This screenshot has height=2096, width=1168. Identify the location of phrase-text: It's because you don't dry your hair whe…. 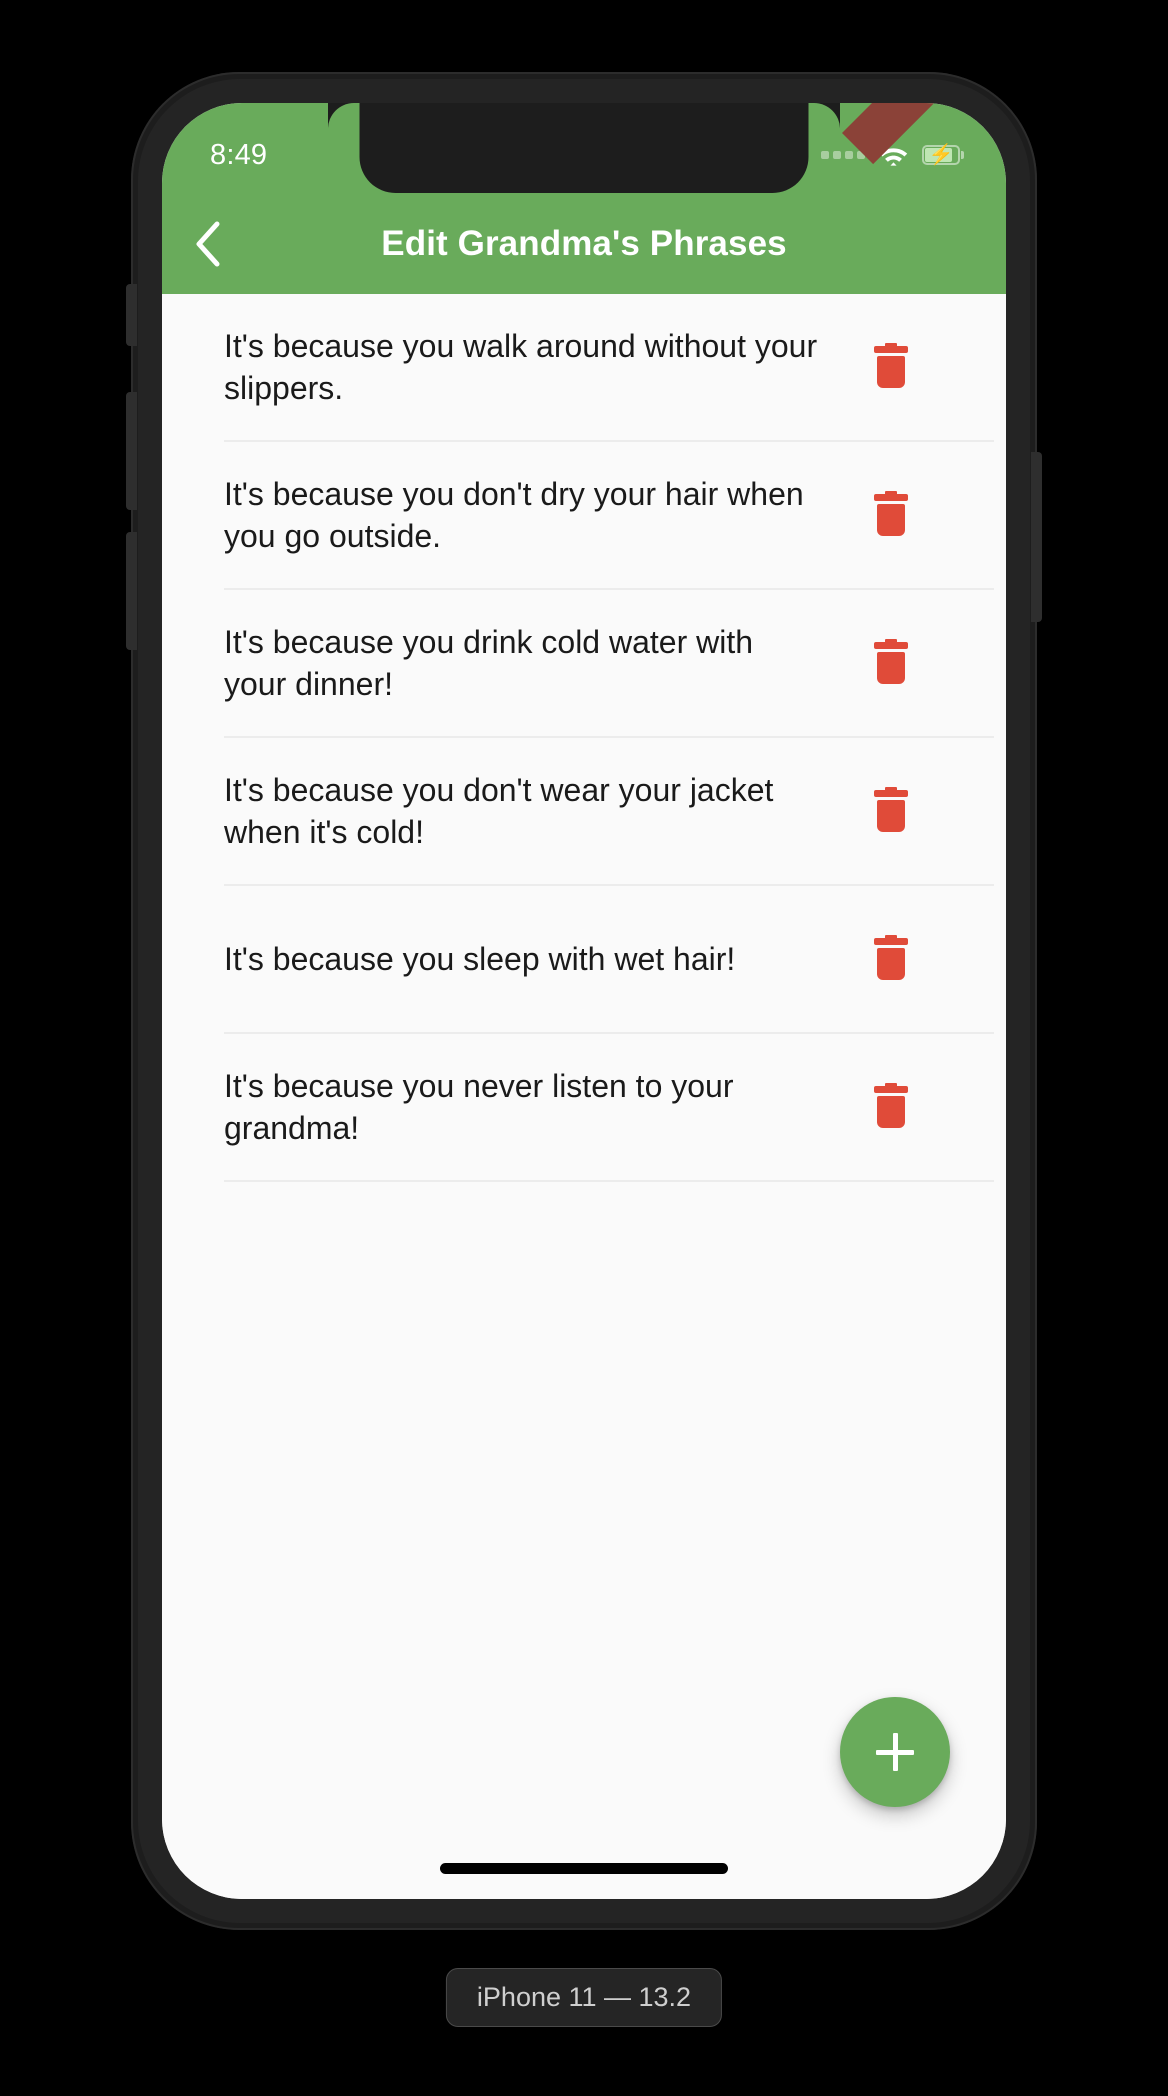
(514, 515).